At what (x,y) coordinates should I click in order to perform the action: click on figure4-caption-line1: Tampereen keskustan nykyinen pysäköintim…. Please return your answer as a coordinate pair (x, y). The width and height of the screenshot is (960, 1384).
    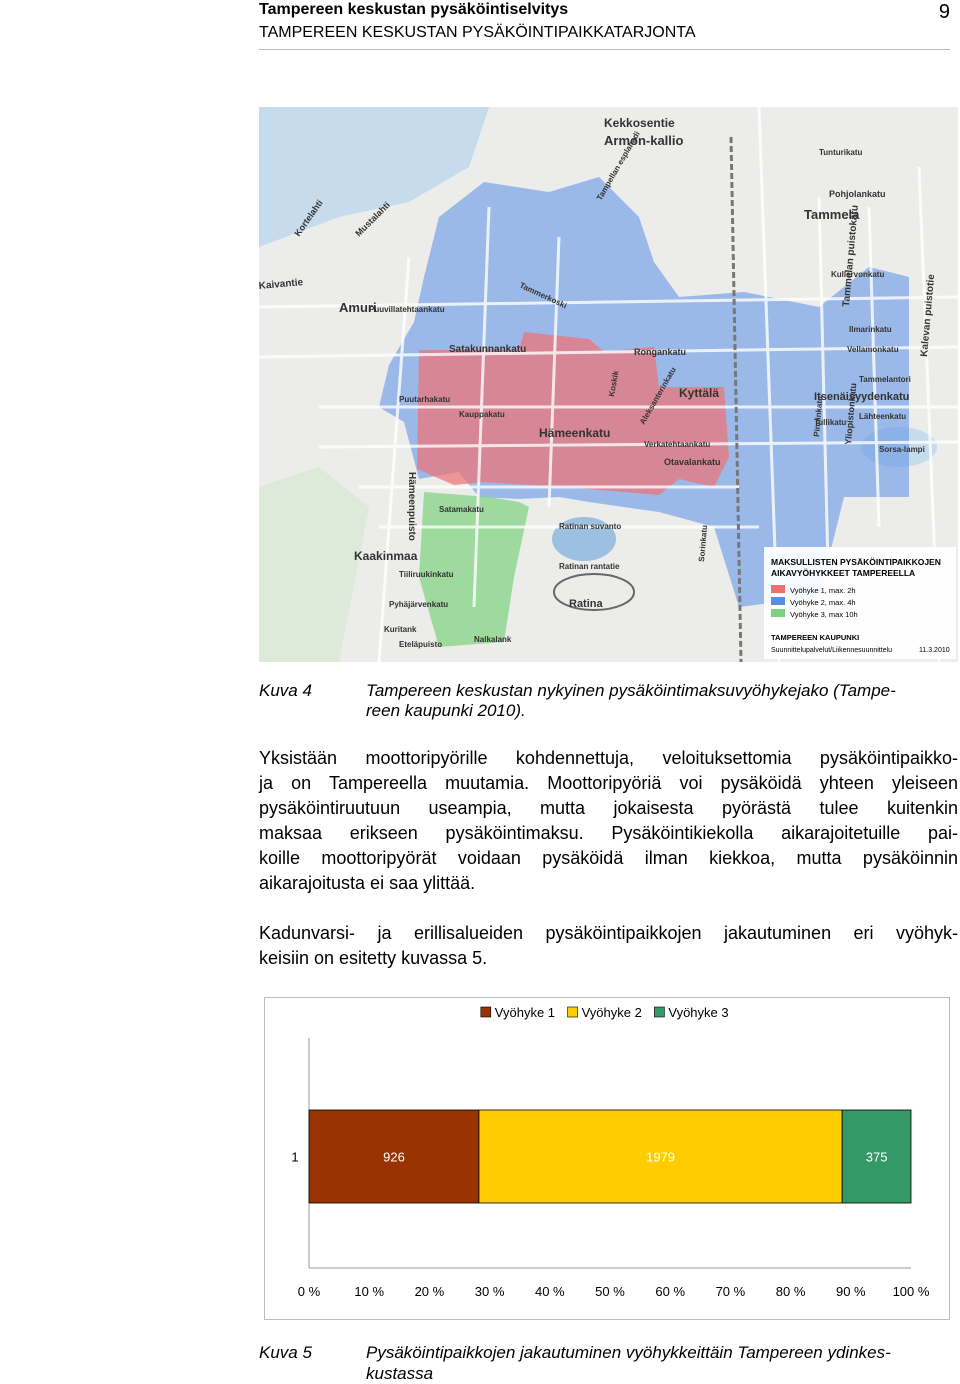
    Looking at the image, I should click on (631, 690).